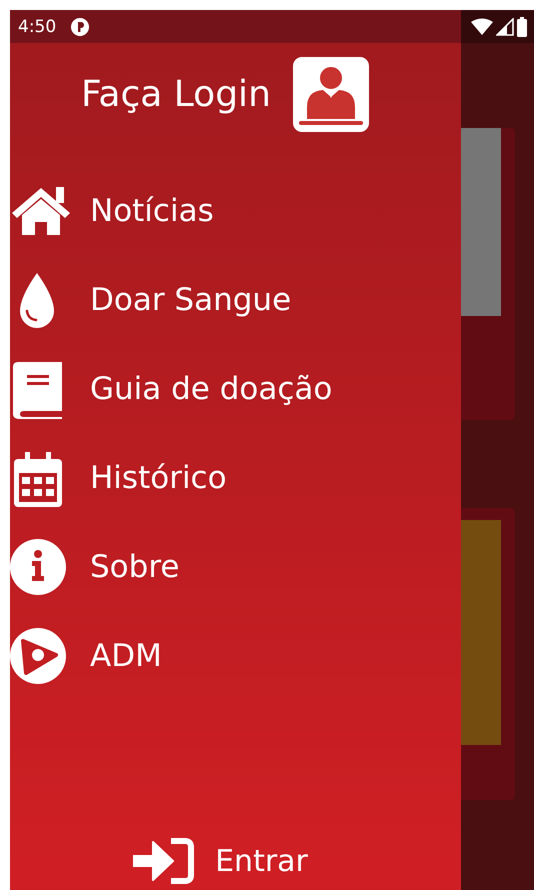  I want to click on signal-icon, so click(505, 27).